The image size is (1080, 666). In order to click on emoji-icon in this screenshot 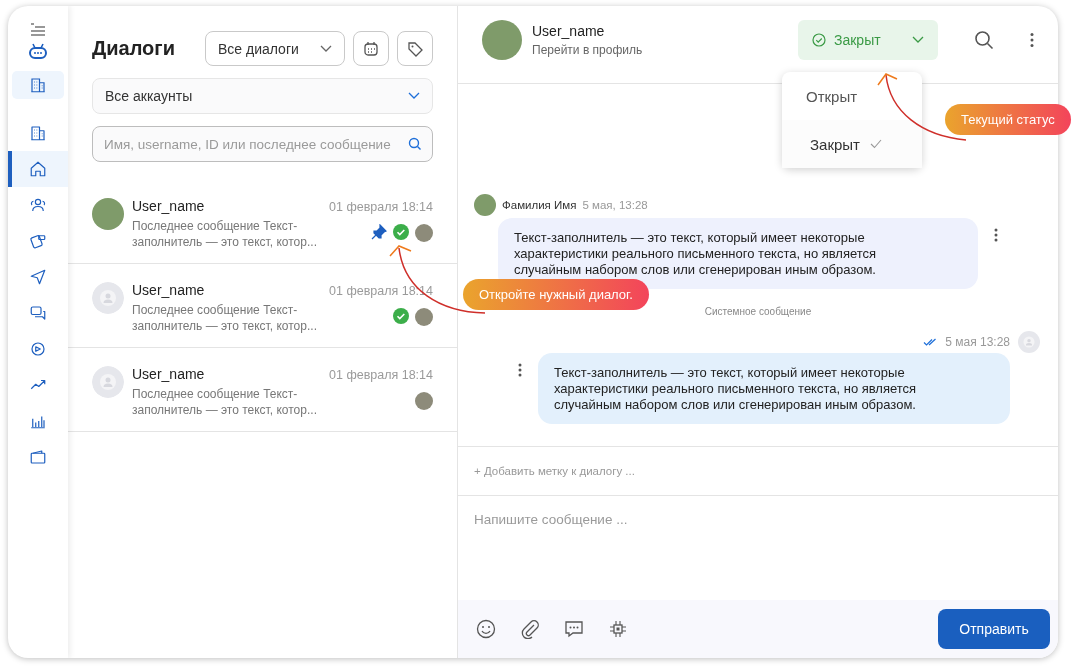, I will do `click(486, 629)`.